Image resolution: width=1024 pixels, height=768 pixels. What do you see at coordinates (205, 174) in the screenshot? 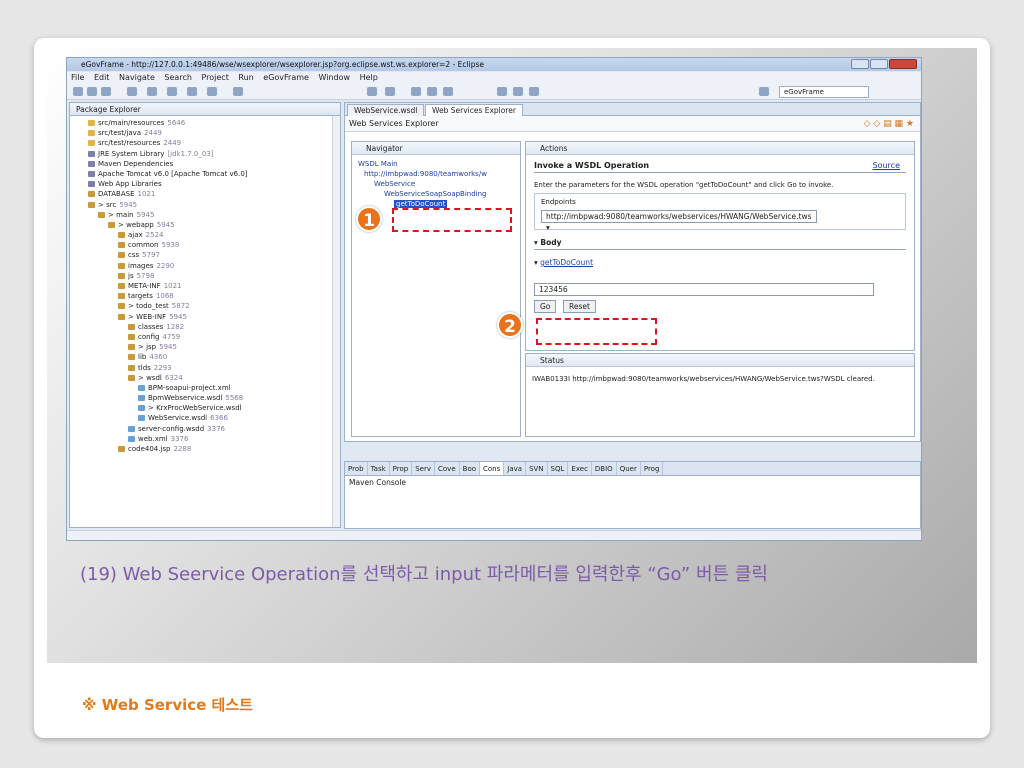
I see `tree-item: Apache Tomcat v6.0 [Apache Tomcat v6.0]` at bounding box center [205, 174].